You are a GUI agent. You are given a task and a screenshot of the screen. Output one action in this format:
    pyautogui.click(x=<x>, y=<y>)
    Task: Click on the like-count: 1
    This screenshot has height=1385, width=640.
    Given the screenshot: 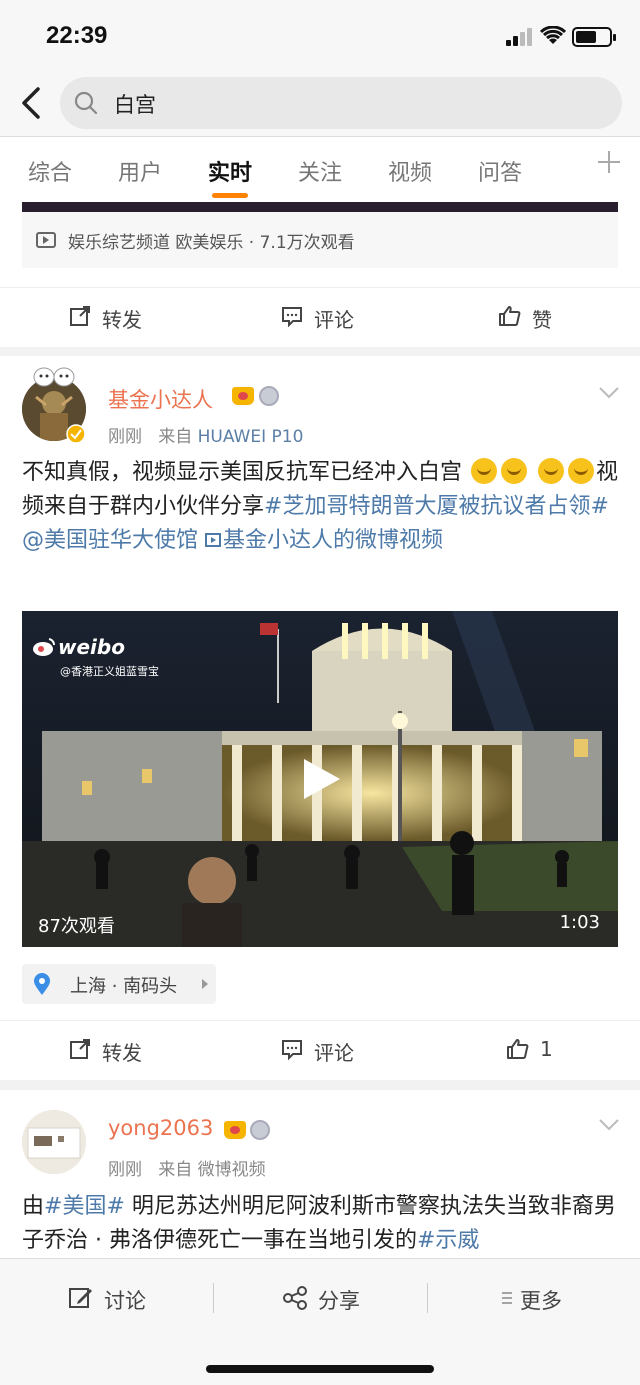 What is the action you would take?
    pyautogui.click(x=546, y=1049)
    